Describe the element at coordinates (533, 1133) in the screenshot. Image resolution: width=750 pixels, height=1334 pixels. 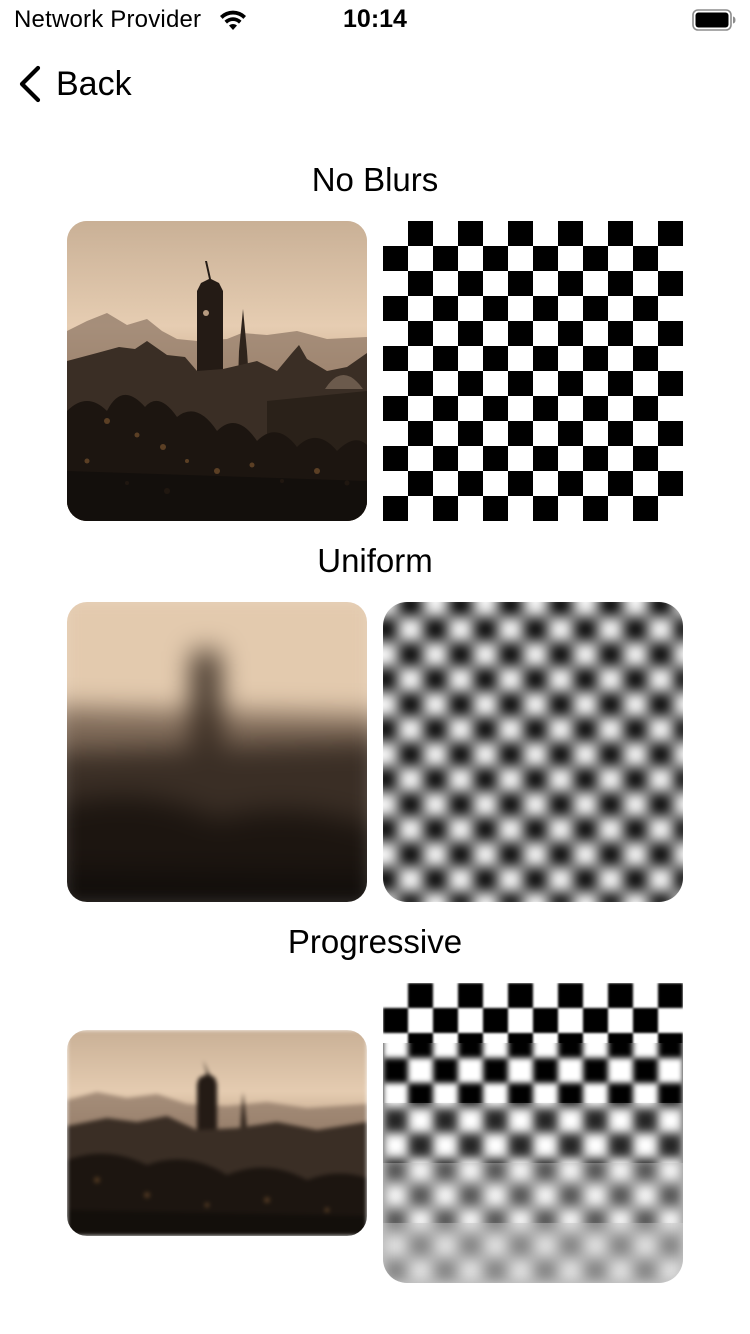
I see `checkerboard-progressive-blur` at that location.